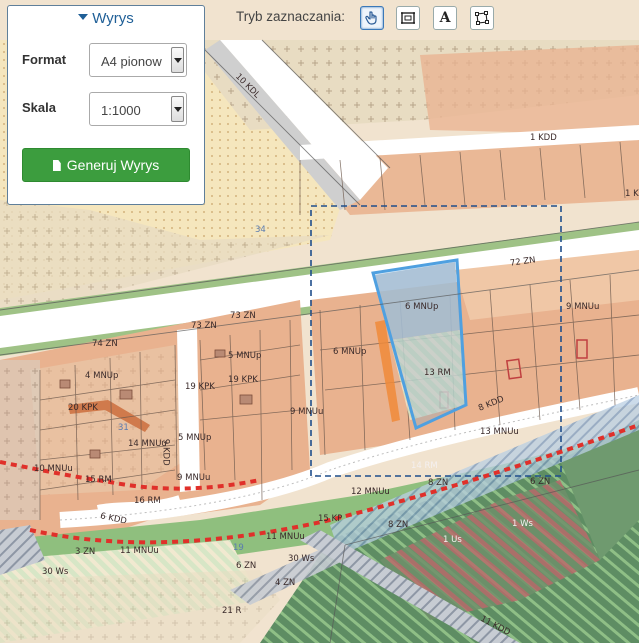 This screenshot has height=643, width=639. Describe the element at coordinates (131, 61) in the screenshot. I see `format-select-value: A4 pionow` at that location.